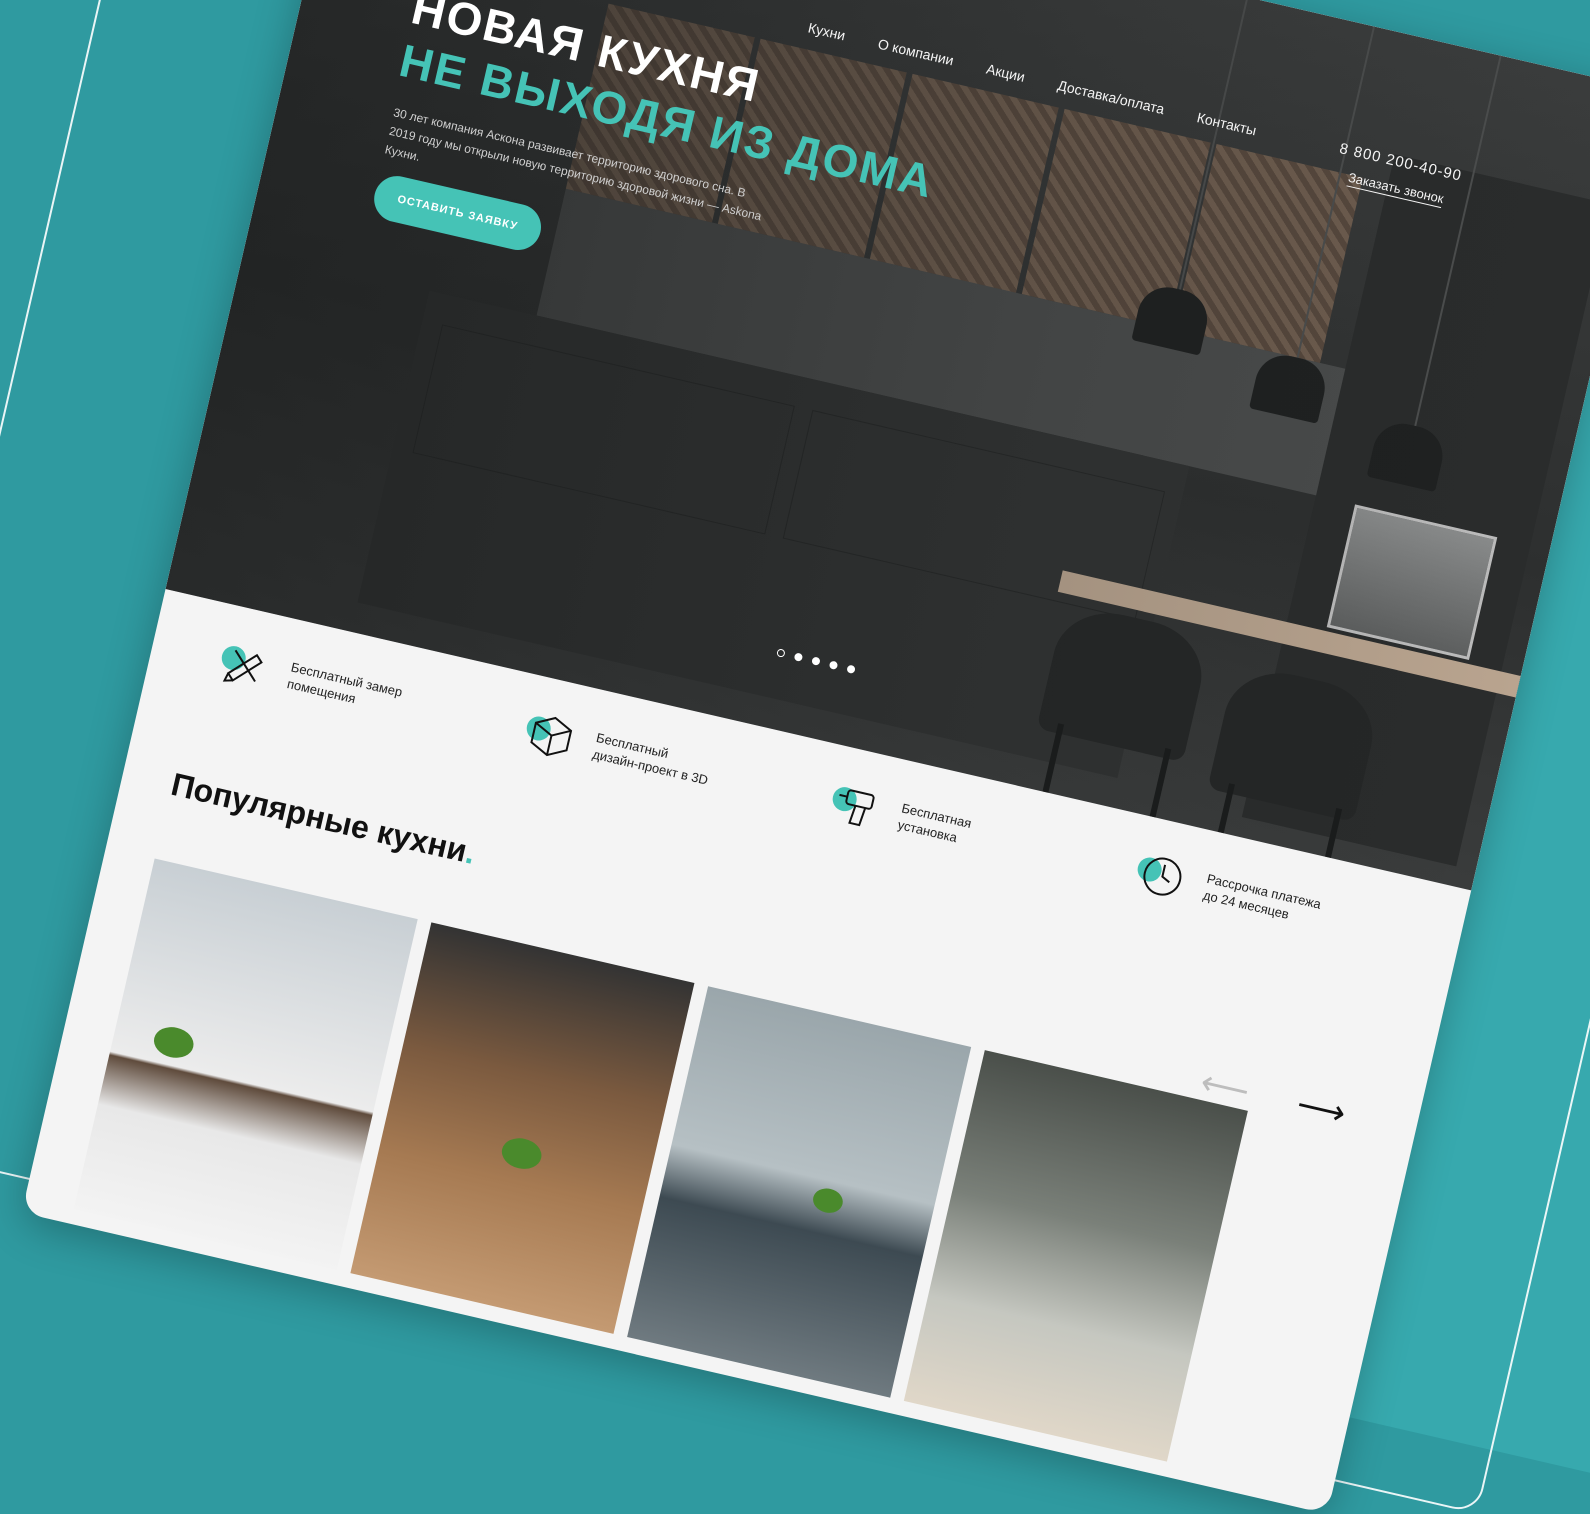 Image resolution: width=1590 pixels, height=1514 pixels. Describe the element at coordinates (855, 806) in the screenshot. I see `drill-icon` at that location.